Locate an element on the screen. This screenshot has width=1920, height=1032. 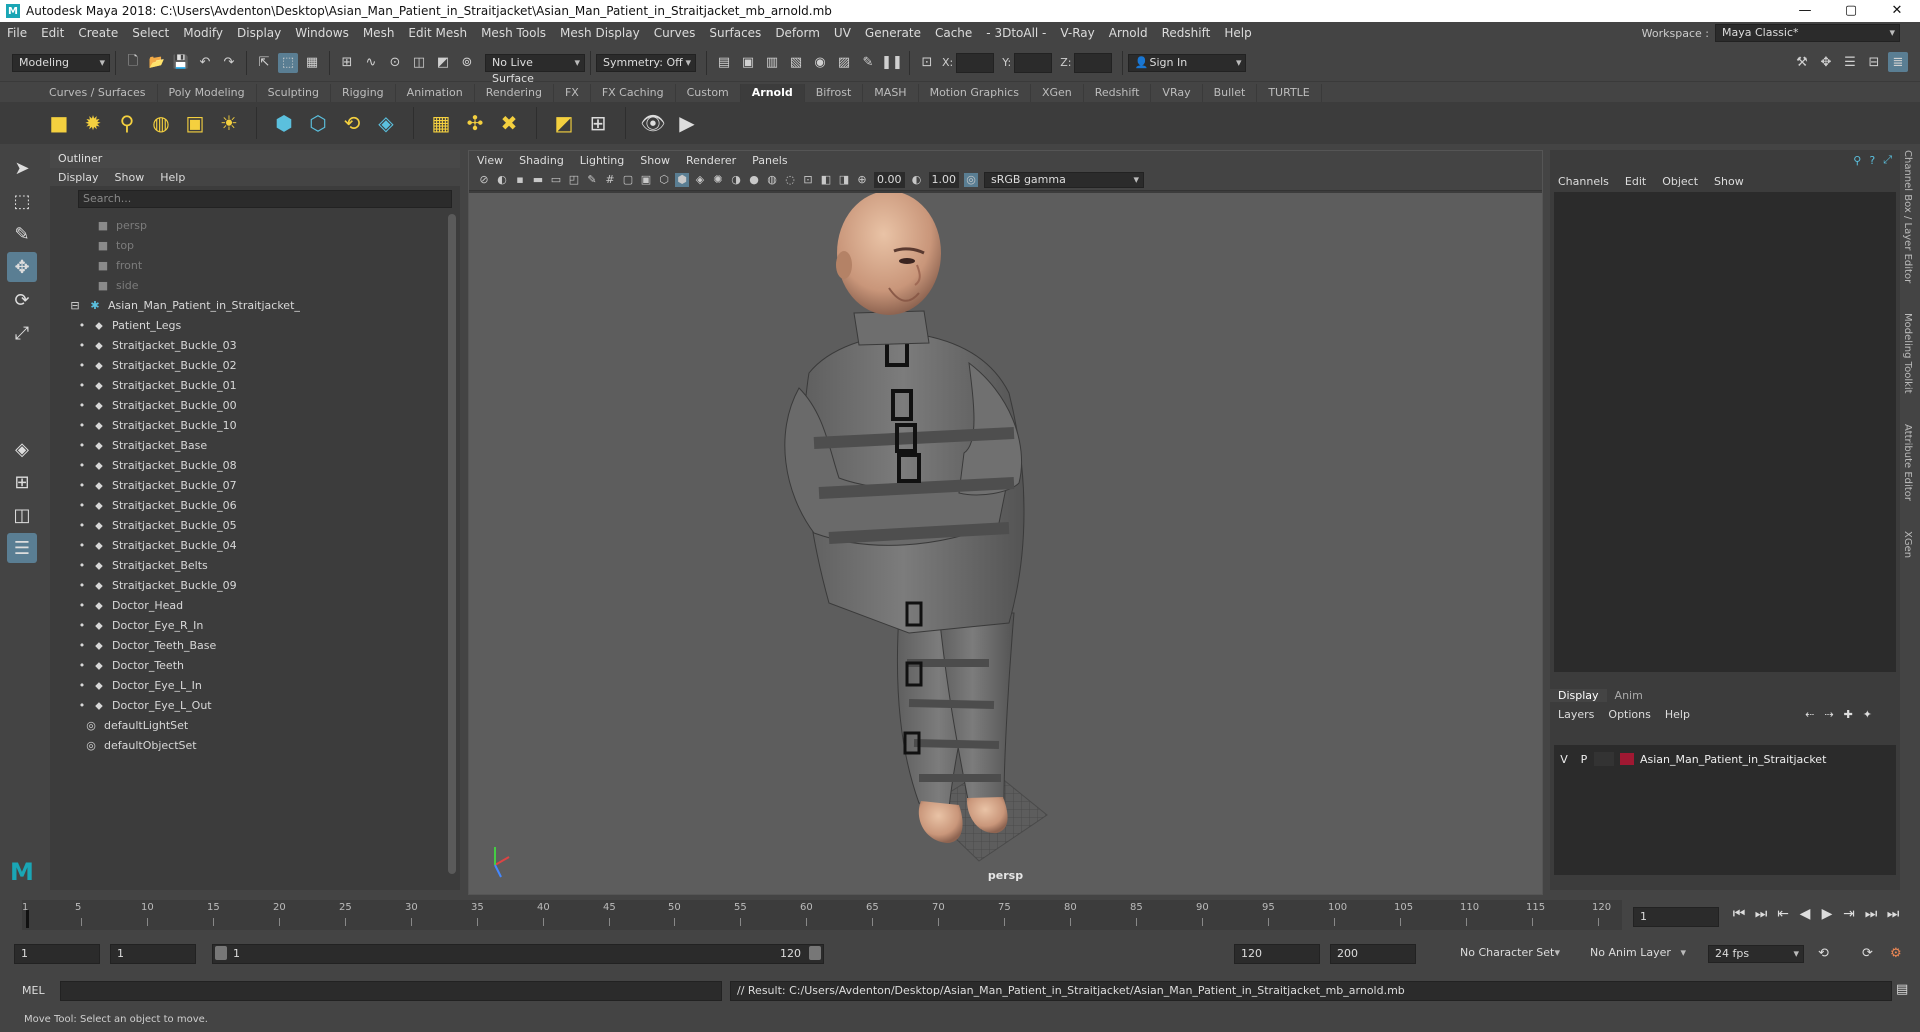
y-field is located at coordinates (1033, 62).